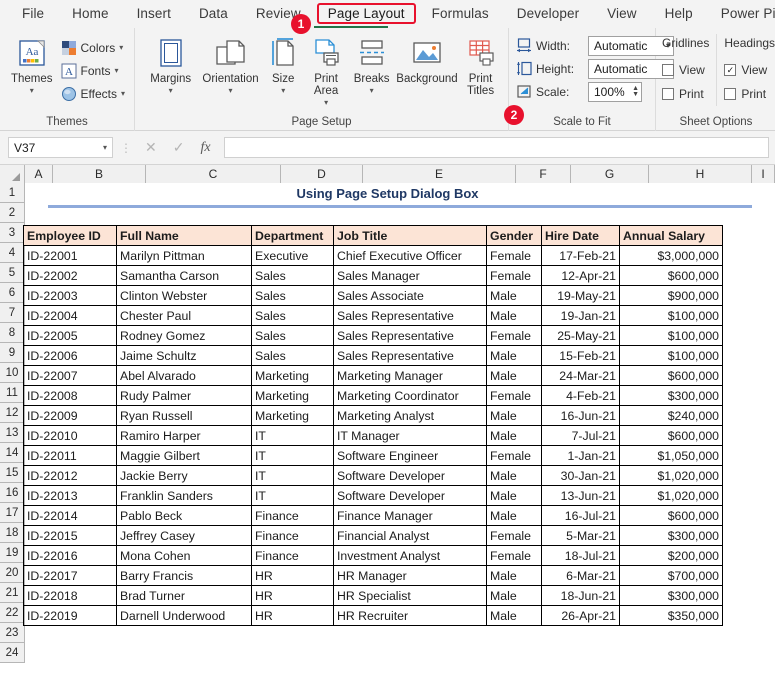  What do you see at coordinates (184, 295) in the screenshot?
I see `cell: Clinton Webster` at bounding box center [184, 295].